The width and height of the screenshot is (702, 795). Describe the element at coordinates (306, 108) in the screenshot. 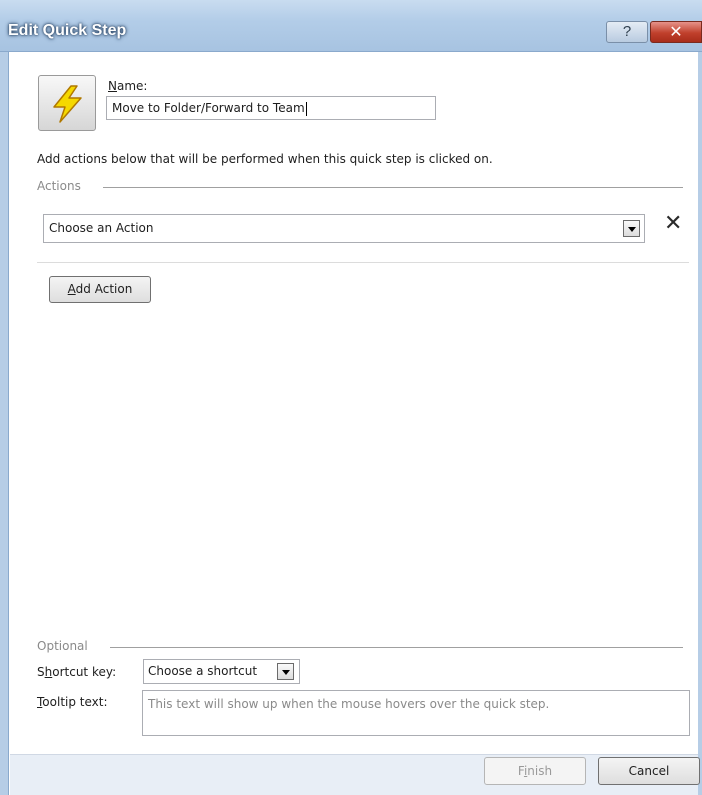

I see `text-caret` at that location.